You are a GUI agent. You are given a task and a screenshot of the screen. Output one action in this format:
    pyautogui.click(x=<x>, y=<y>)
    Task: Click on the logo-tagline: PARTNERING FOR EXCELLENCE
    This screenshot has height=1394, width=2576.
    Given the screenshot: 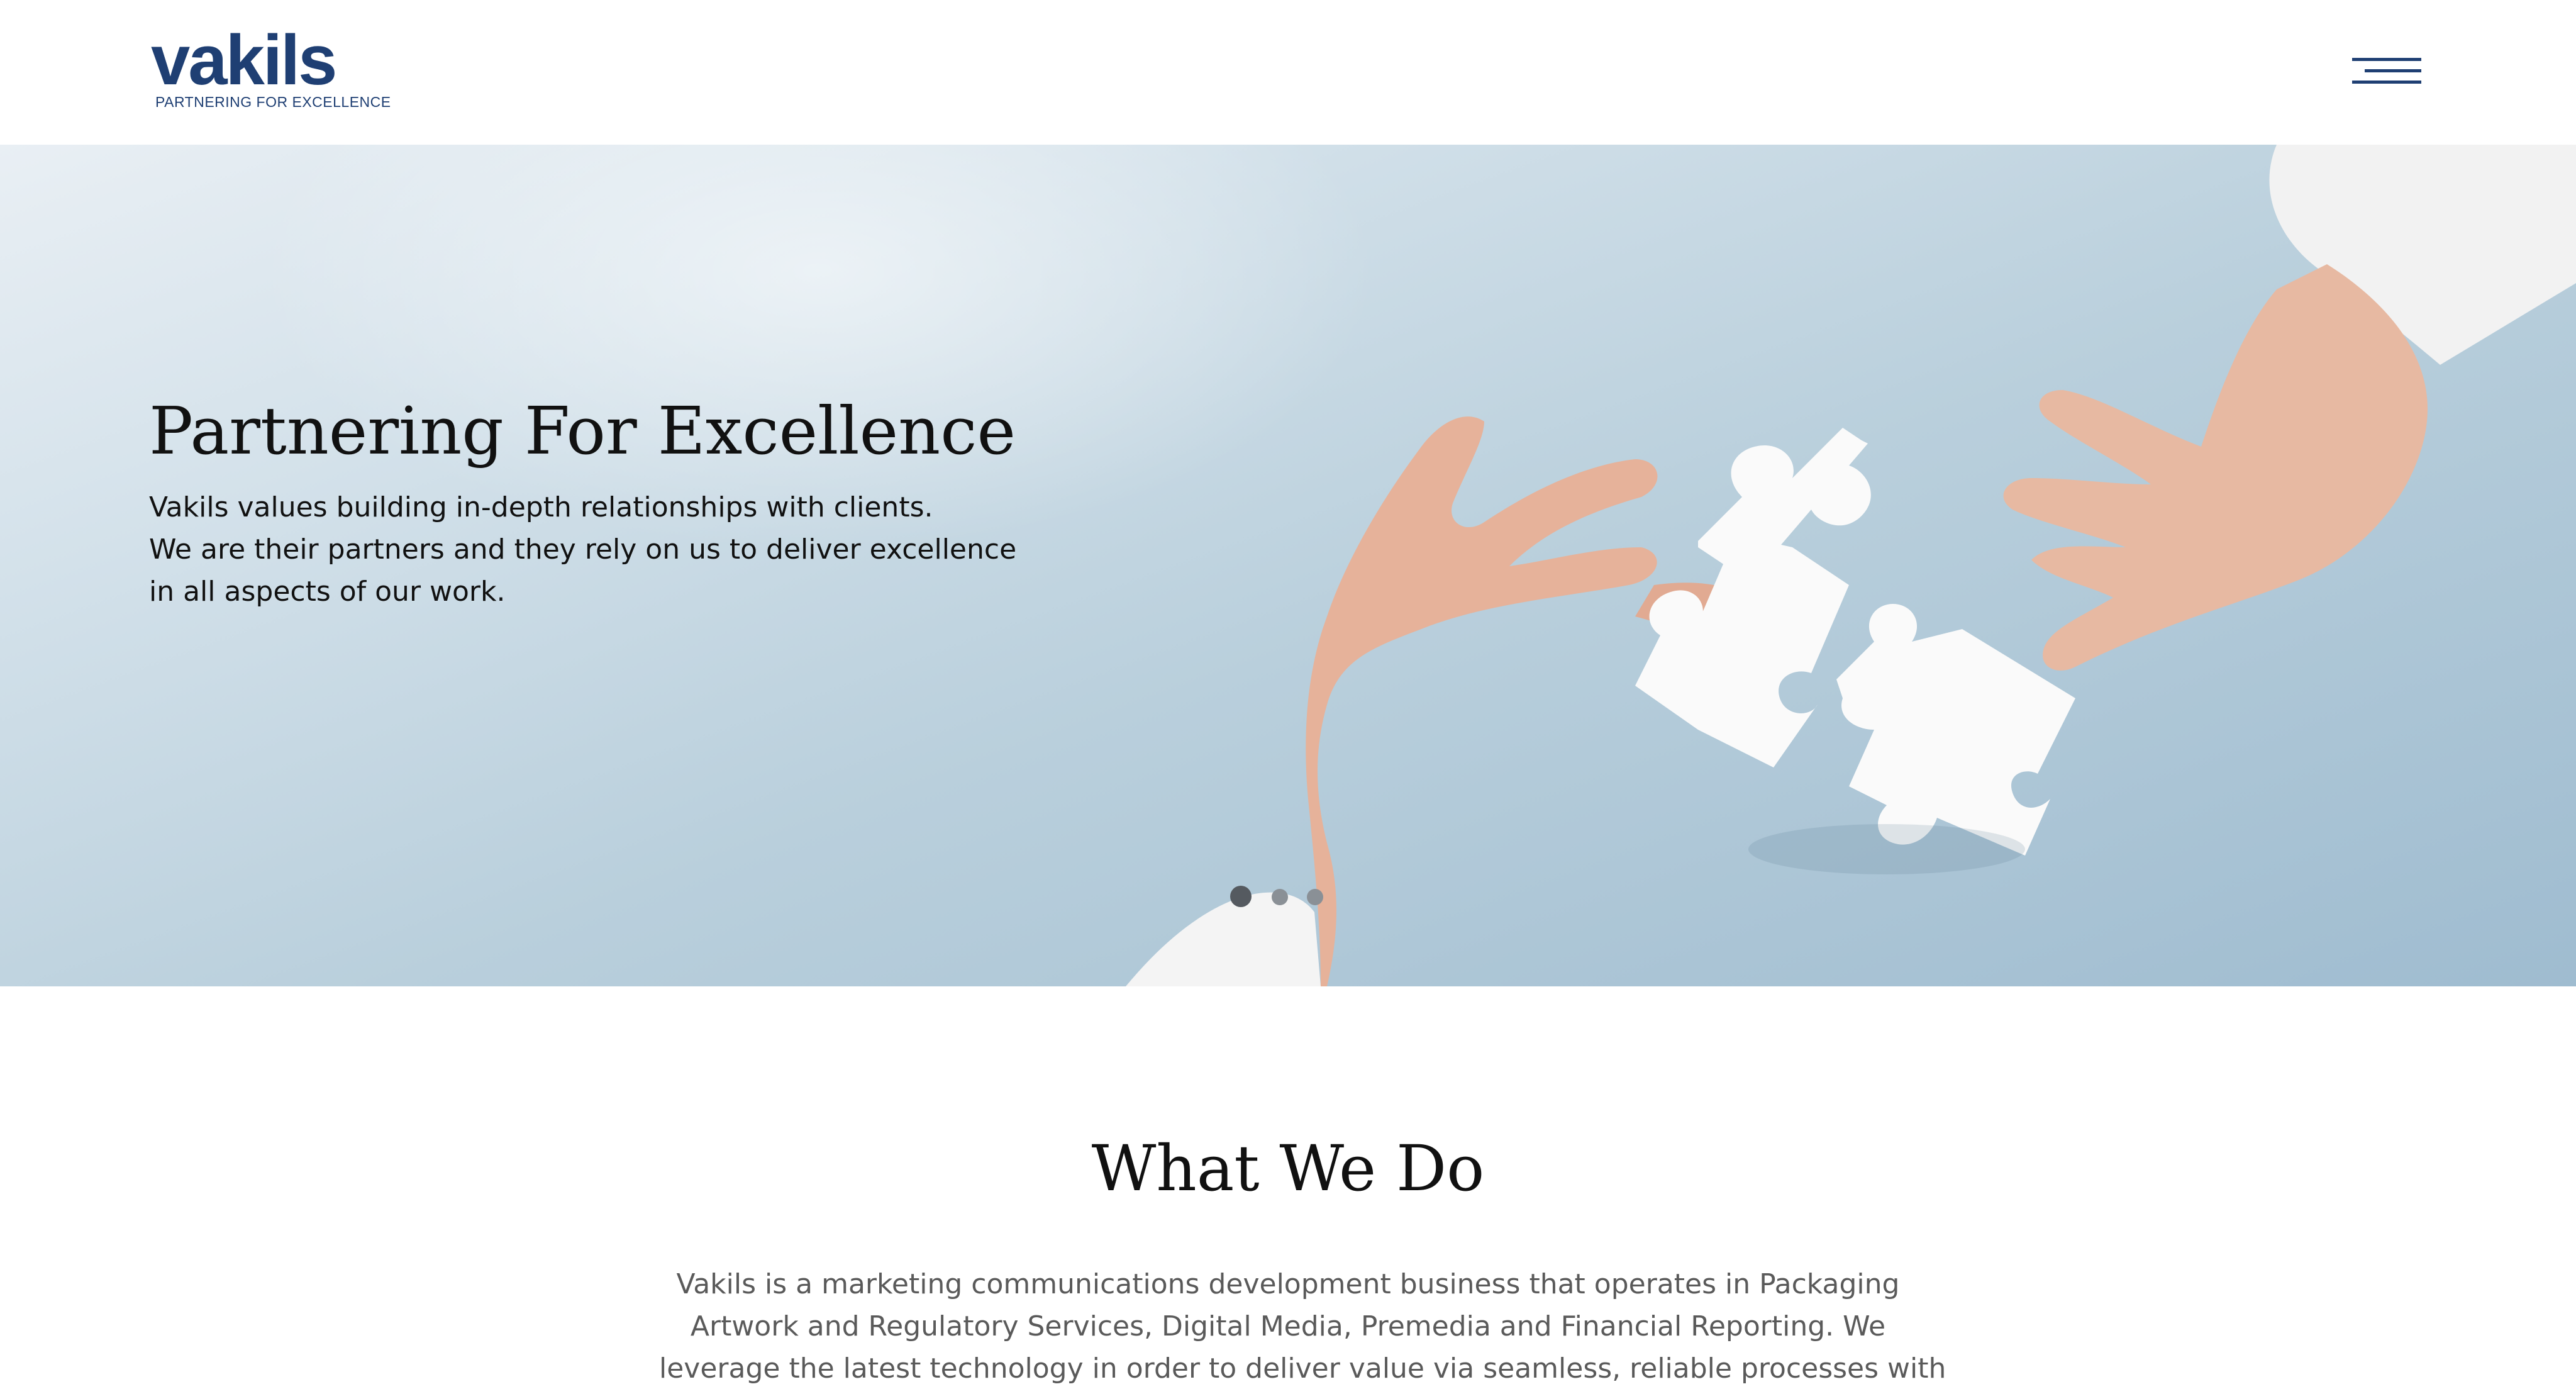 What is the action you would take?
    pyautogui.click(x=273, y=102)
    